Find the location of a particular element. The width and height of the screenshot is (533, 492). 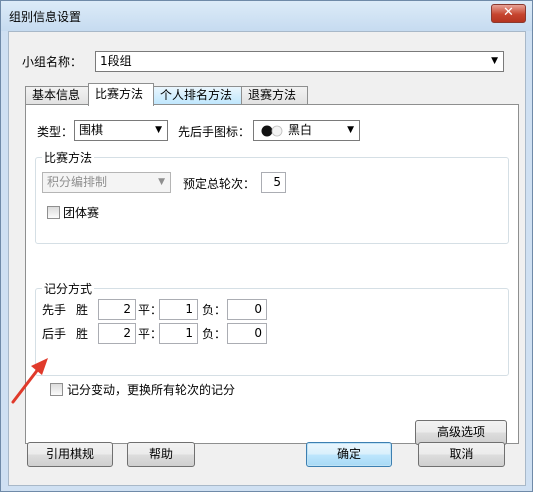

first-win-input: 2 is located at coordinates (117, 309).